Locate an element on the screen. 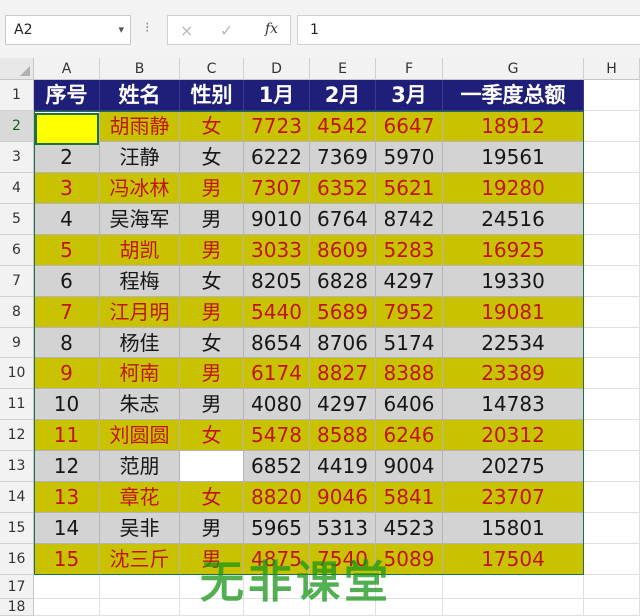 Image resolution: width=640 pixels, height=616 pixels. formula-input: 1 is located at coordinates (468, 30).